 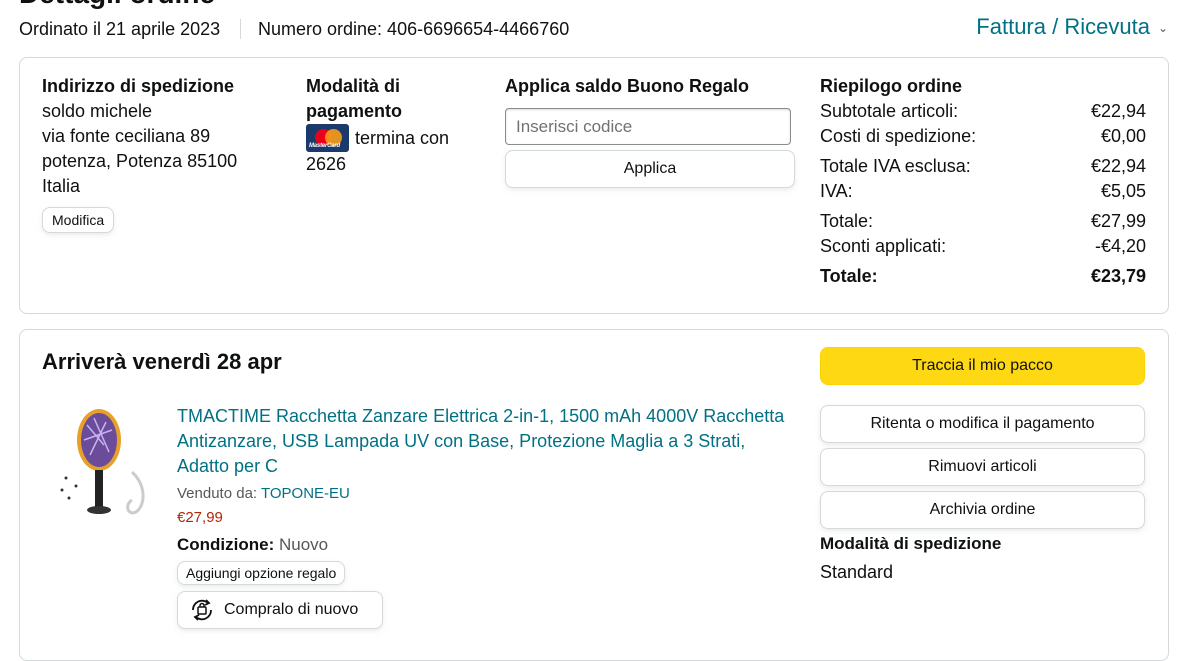 What do you see at coordinates (78, 220) in the screenshot?
I see `edit-address-button: Modifica` at bounding box center [78, 220].